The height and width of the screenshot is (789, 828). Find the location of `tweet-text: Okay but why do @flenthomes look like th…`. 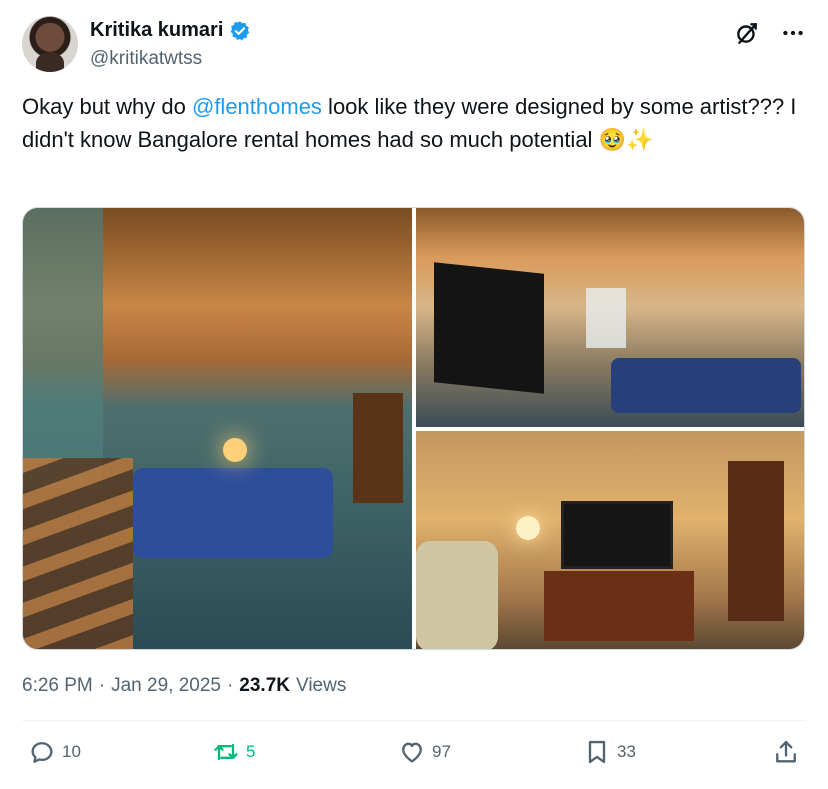

tweet-text: Okay but why do @flenthomes look like th… is located at coordinates (417, 123).